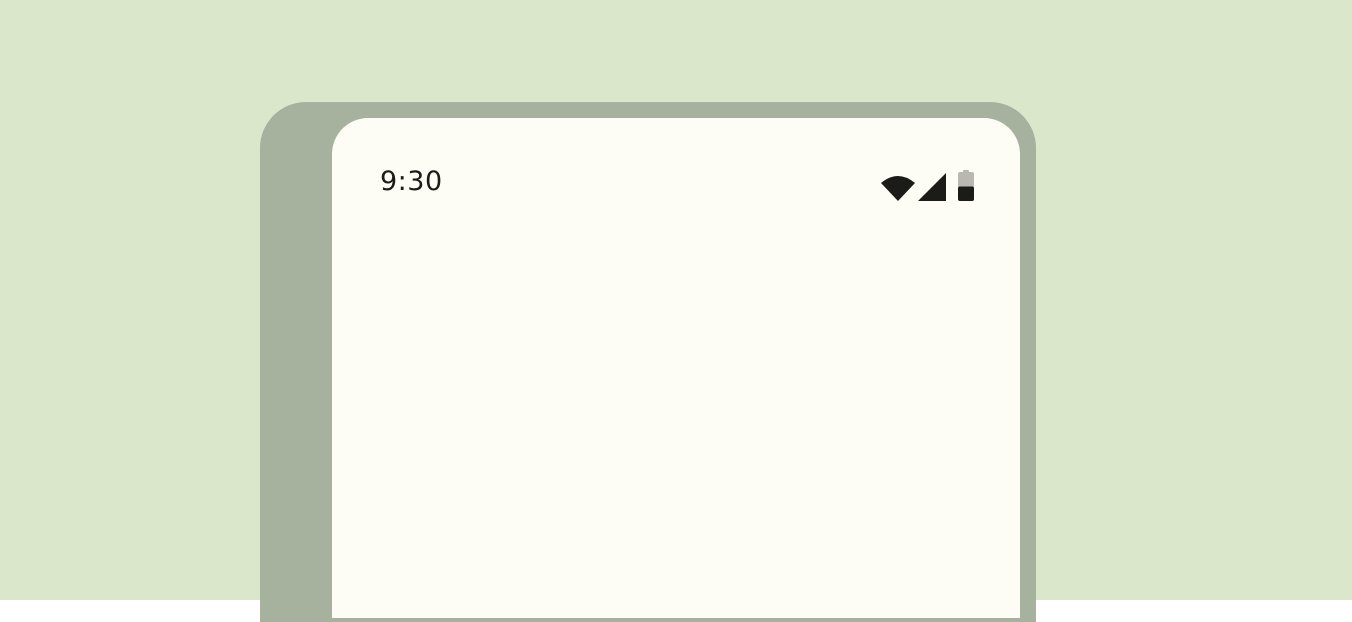 The image size is (1352, 622). I want to click on status-time: 9:30, so click(411, 181).